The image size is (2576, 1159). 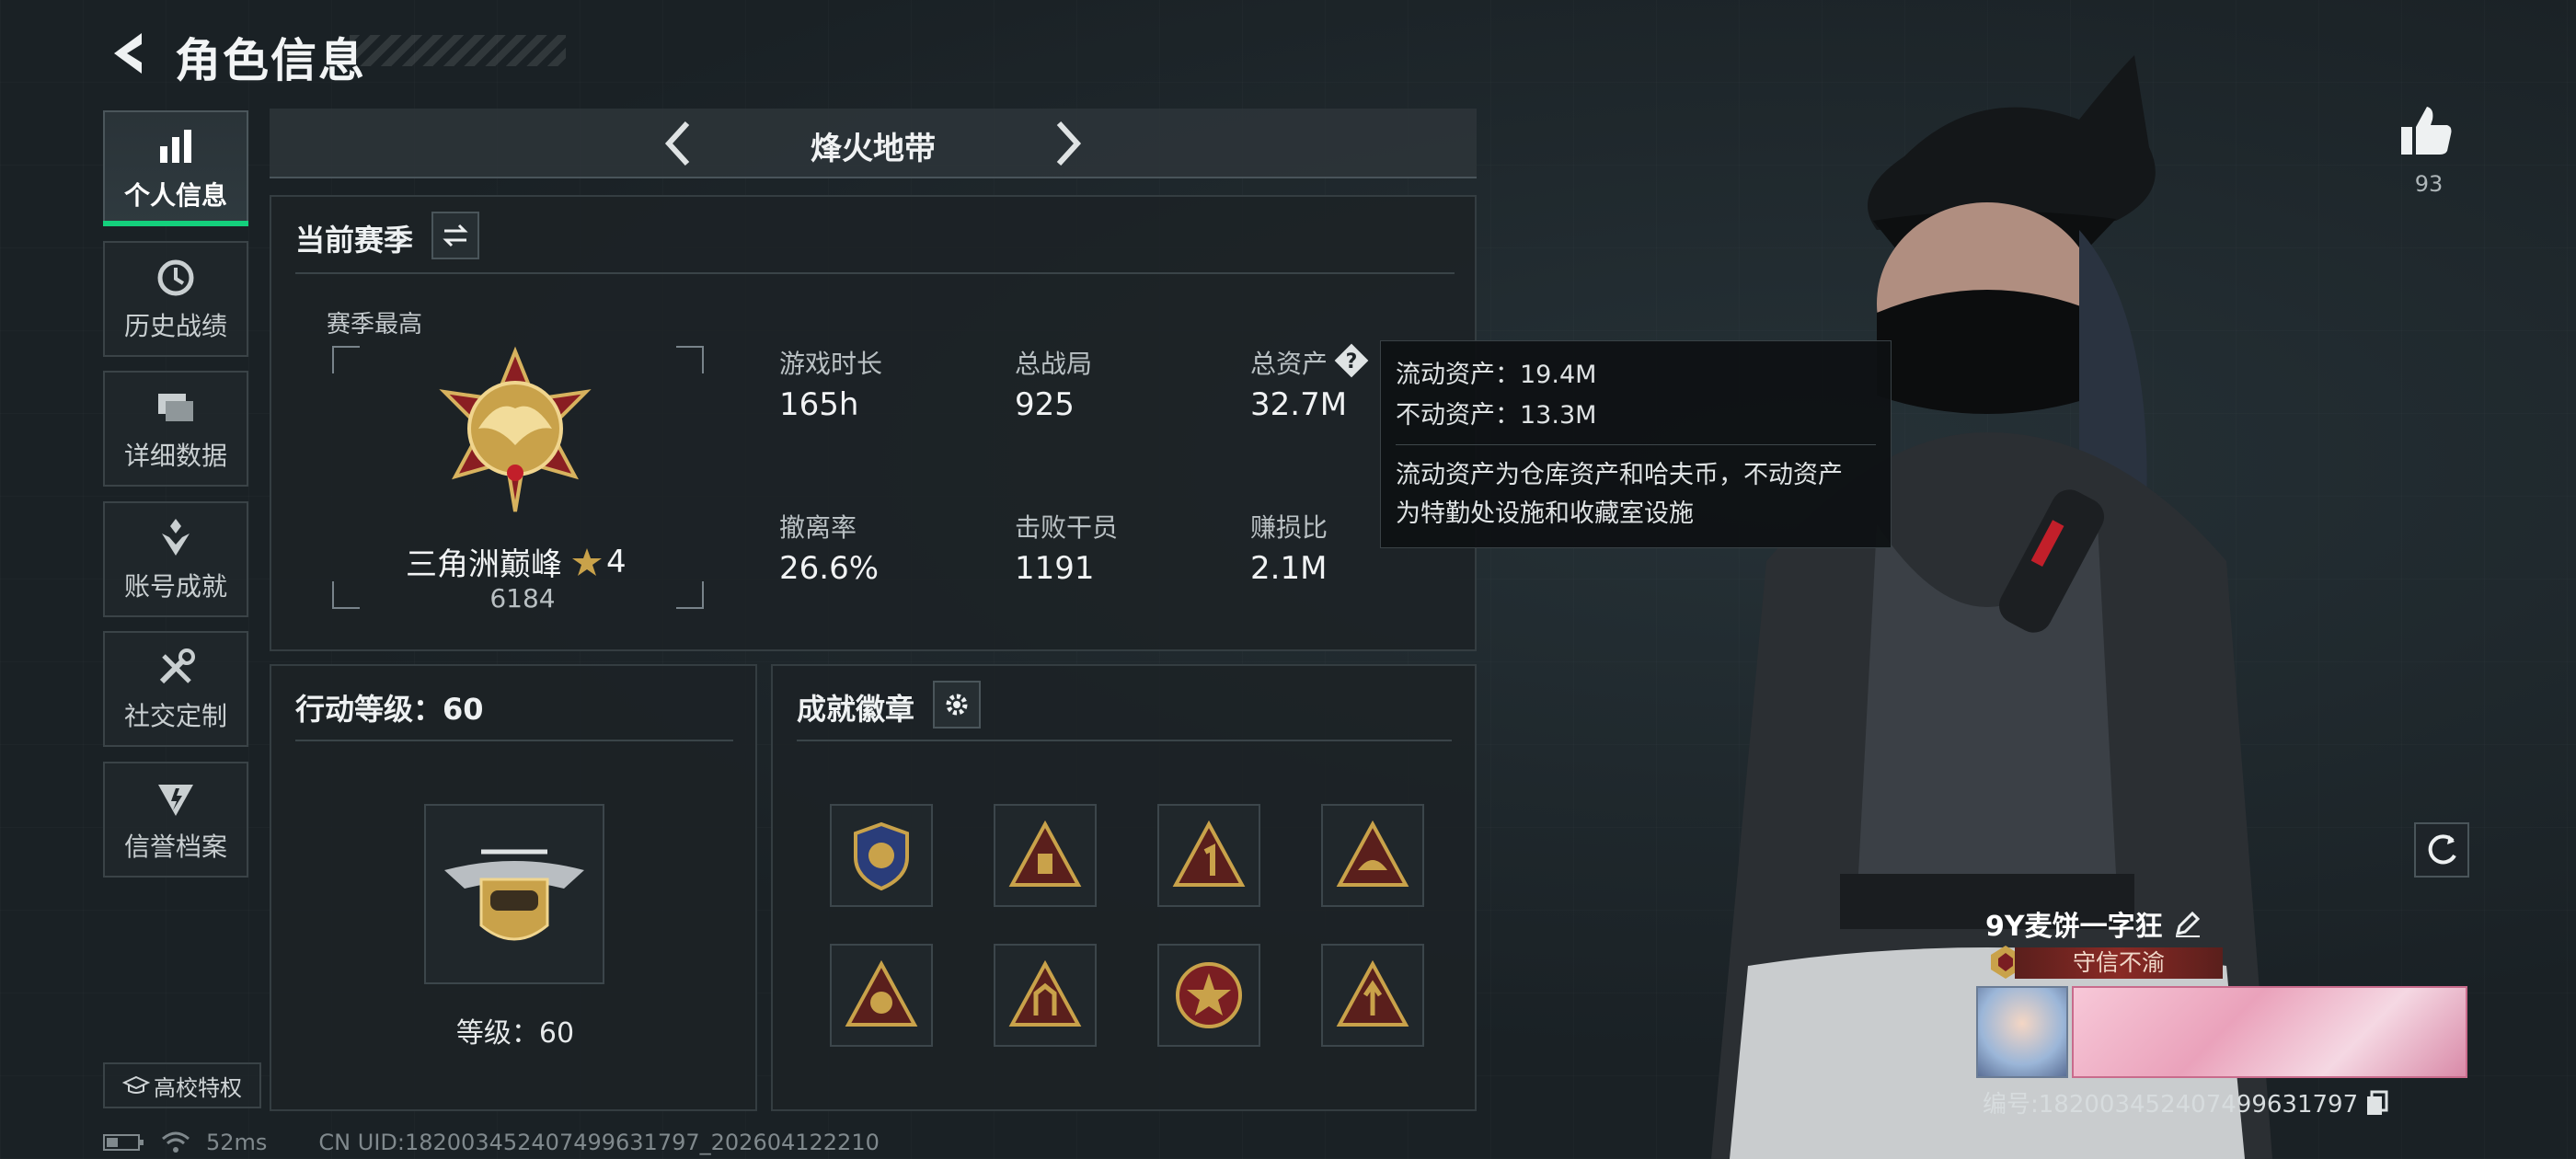 I want to click on switch-arrows-icon, so click(x=455, y=235).